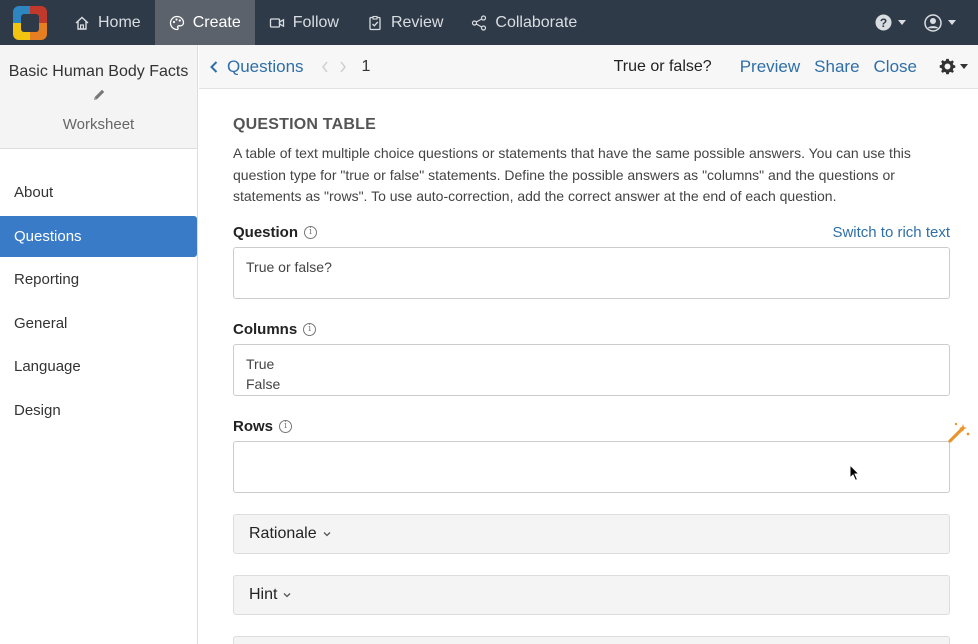  I want to click on hint-section: Hint, so click(591, 594).